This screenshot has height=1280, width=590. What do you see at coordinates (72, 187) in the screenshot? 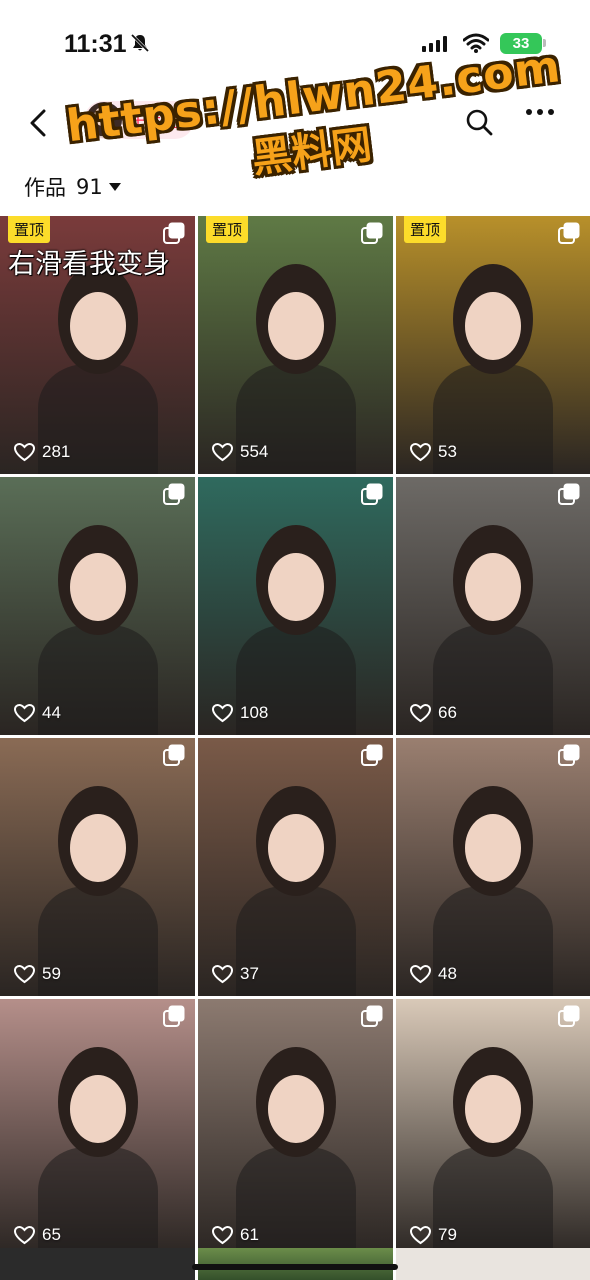
I see `works-tab: 作品 91` at bounding box center [72, 187].